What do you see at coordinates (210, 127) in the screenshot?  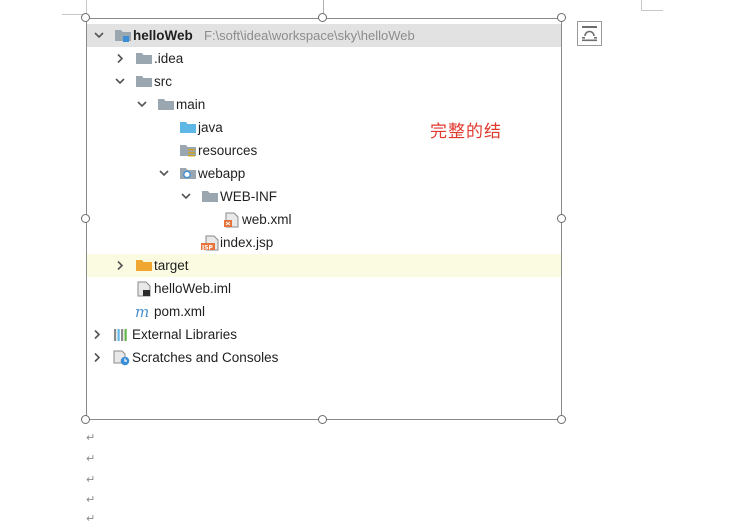 I see `tree-label-java: java` at bounding box center [210, 127].